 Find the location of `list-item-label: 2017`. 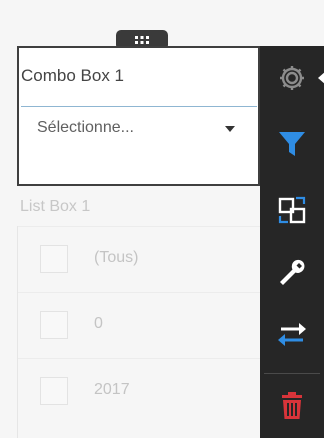

list-item-label: 2017 is located at coordinates (112, 389).